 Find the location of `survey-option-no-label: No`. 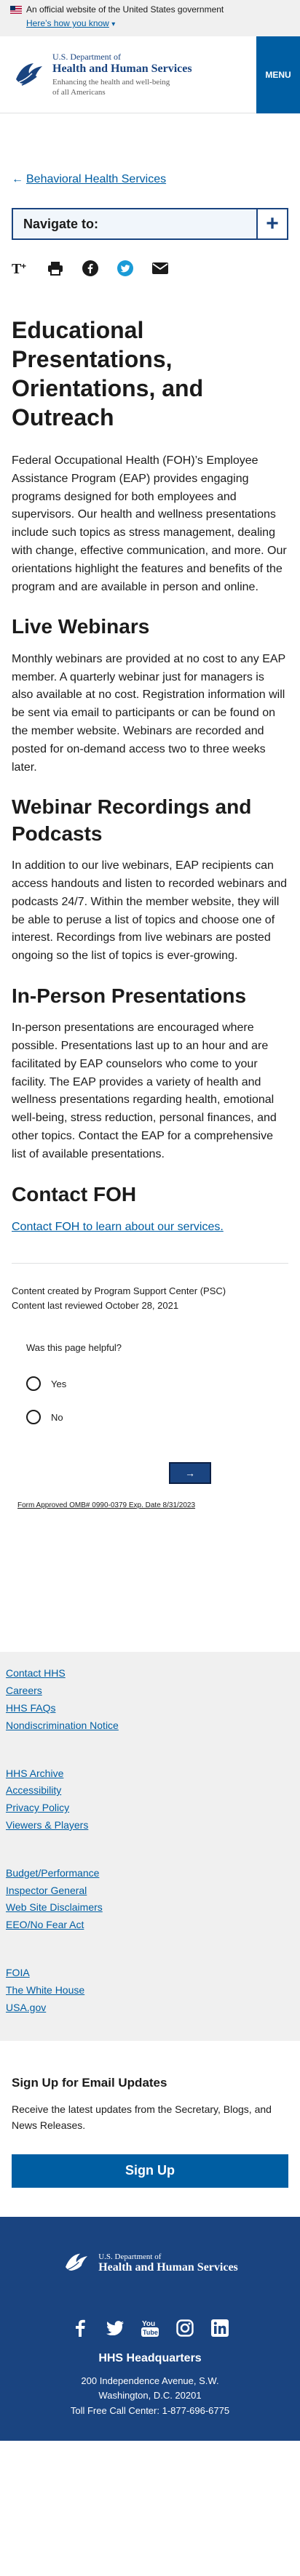

survey-option-no-label: No is located at coordinates (57, 1417).